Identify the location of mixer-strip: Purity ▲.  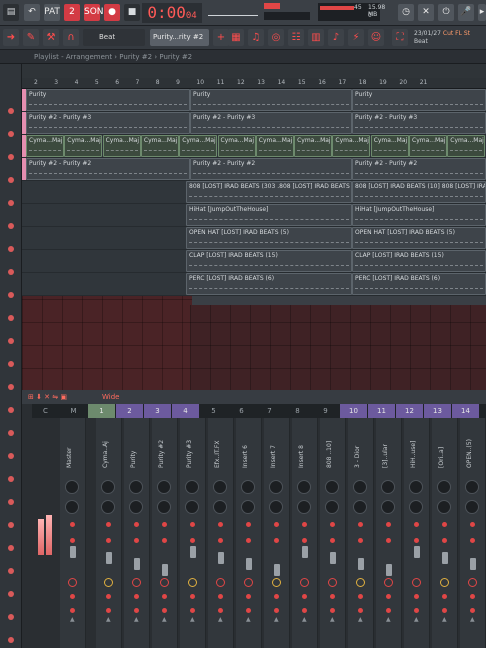
(137, 533).